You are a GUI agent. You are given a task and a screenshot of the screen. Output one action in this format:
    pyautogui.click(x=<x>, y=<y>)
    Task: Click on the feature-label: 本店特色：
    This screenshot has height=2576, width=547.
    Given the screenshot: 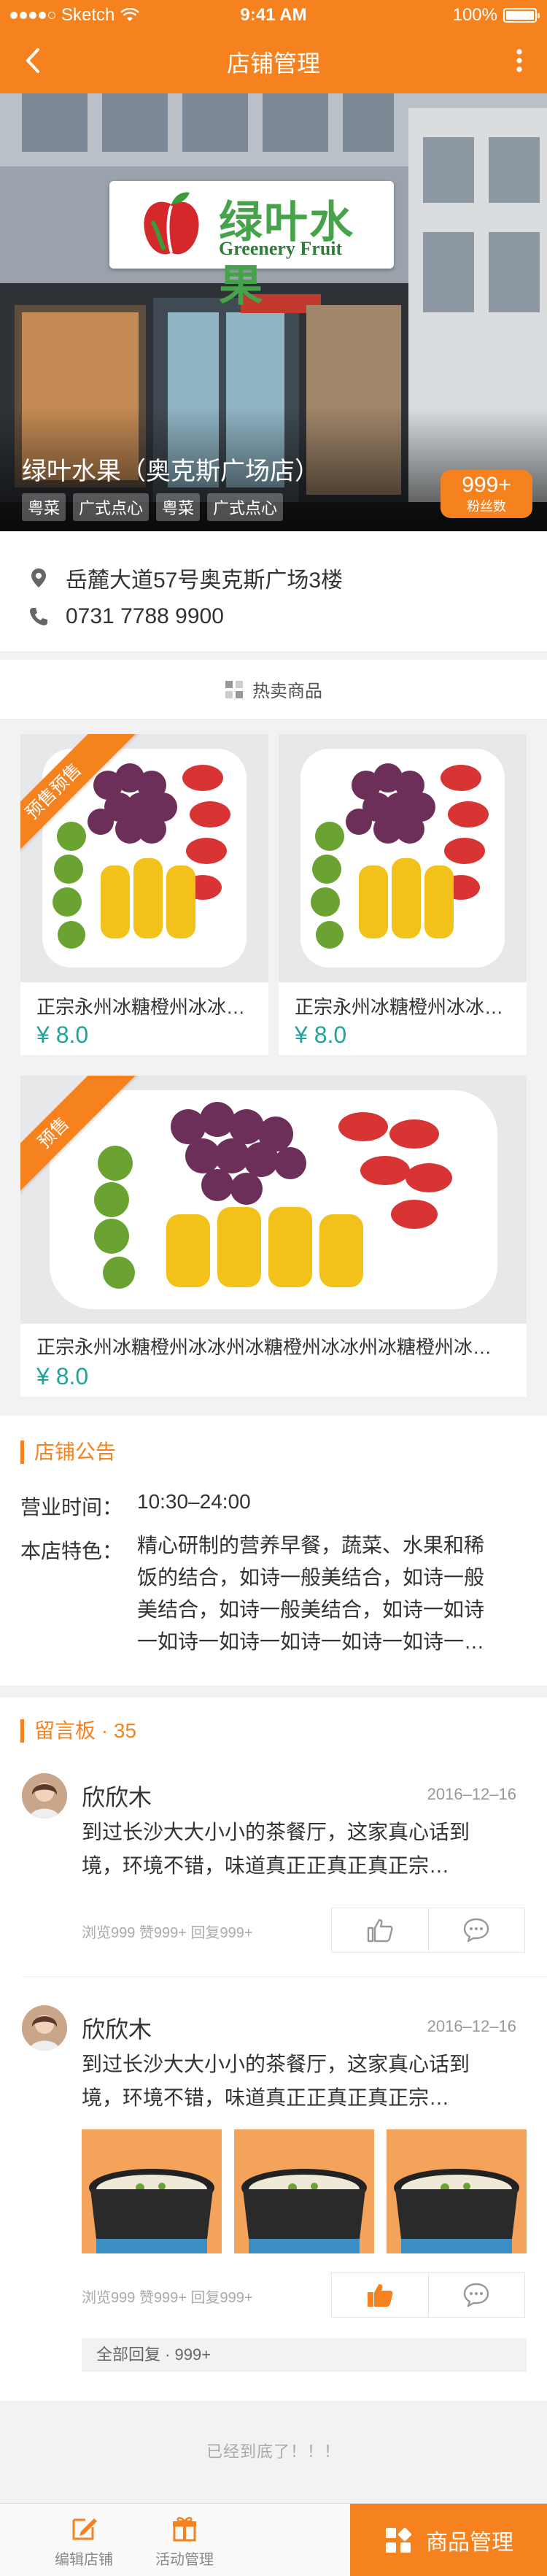 What is the action you would take?
    pyautogui.click(x=71, y=1551)
    